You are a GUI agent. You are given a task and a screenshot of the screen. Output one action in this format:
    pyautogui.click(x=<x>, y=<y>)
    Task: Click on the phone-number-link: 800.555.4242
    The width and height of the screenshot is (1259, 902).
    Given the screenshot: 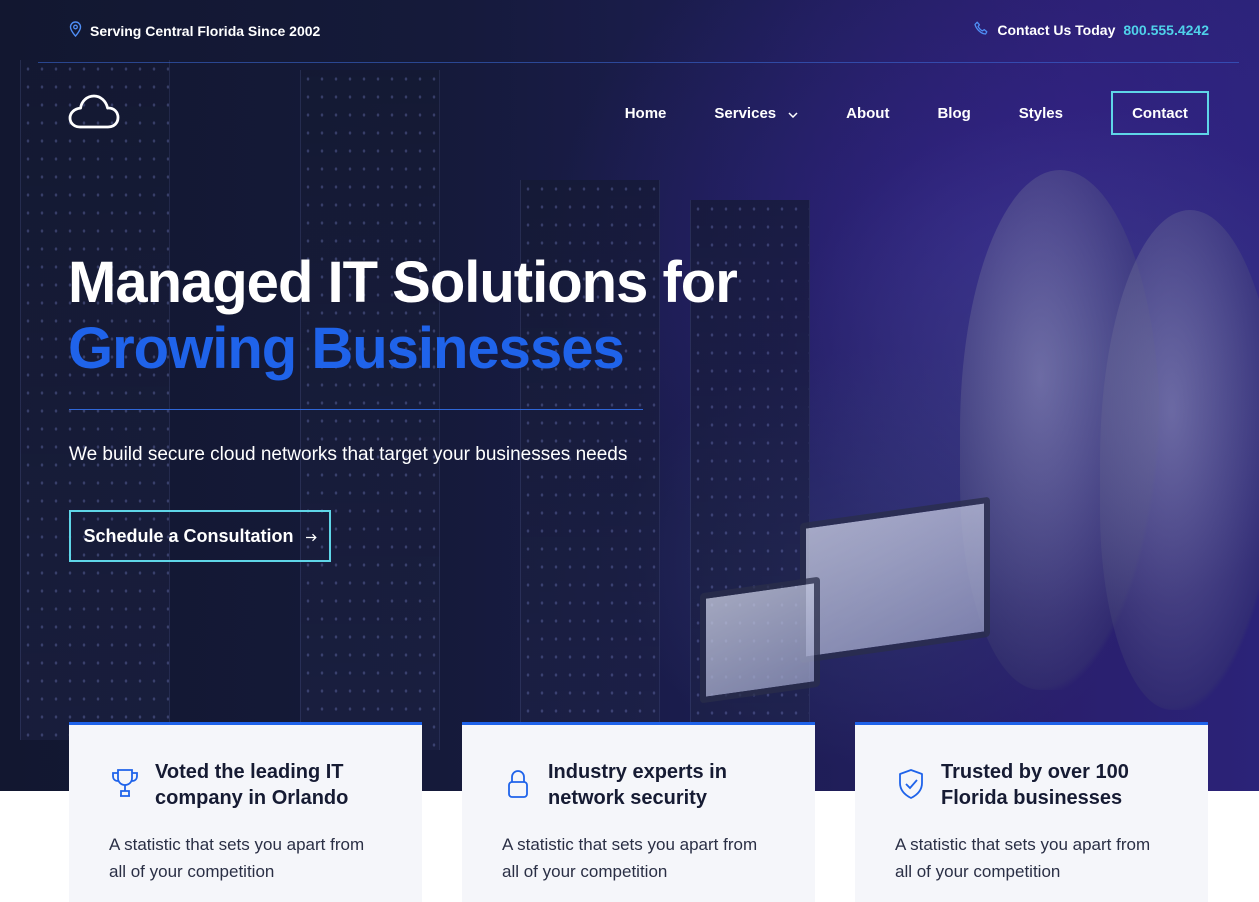 What is the action you would take?
    pyautogui.click(x=1166, y=30)
    